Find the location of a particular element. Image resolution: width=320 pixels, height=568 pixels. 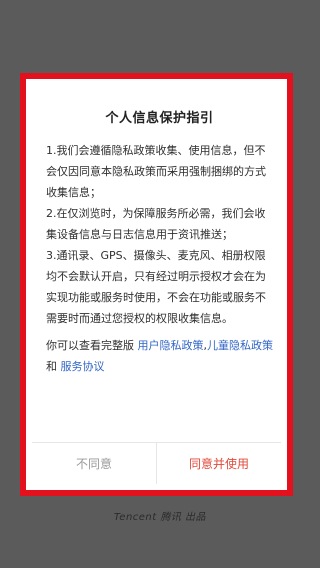

agree-and-use-button: 同意并使用 is located at coordinates (219, 463).